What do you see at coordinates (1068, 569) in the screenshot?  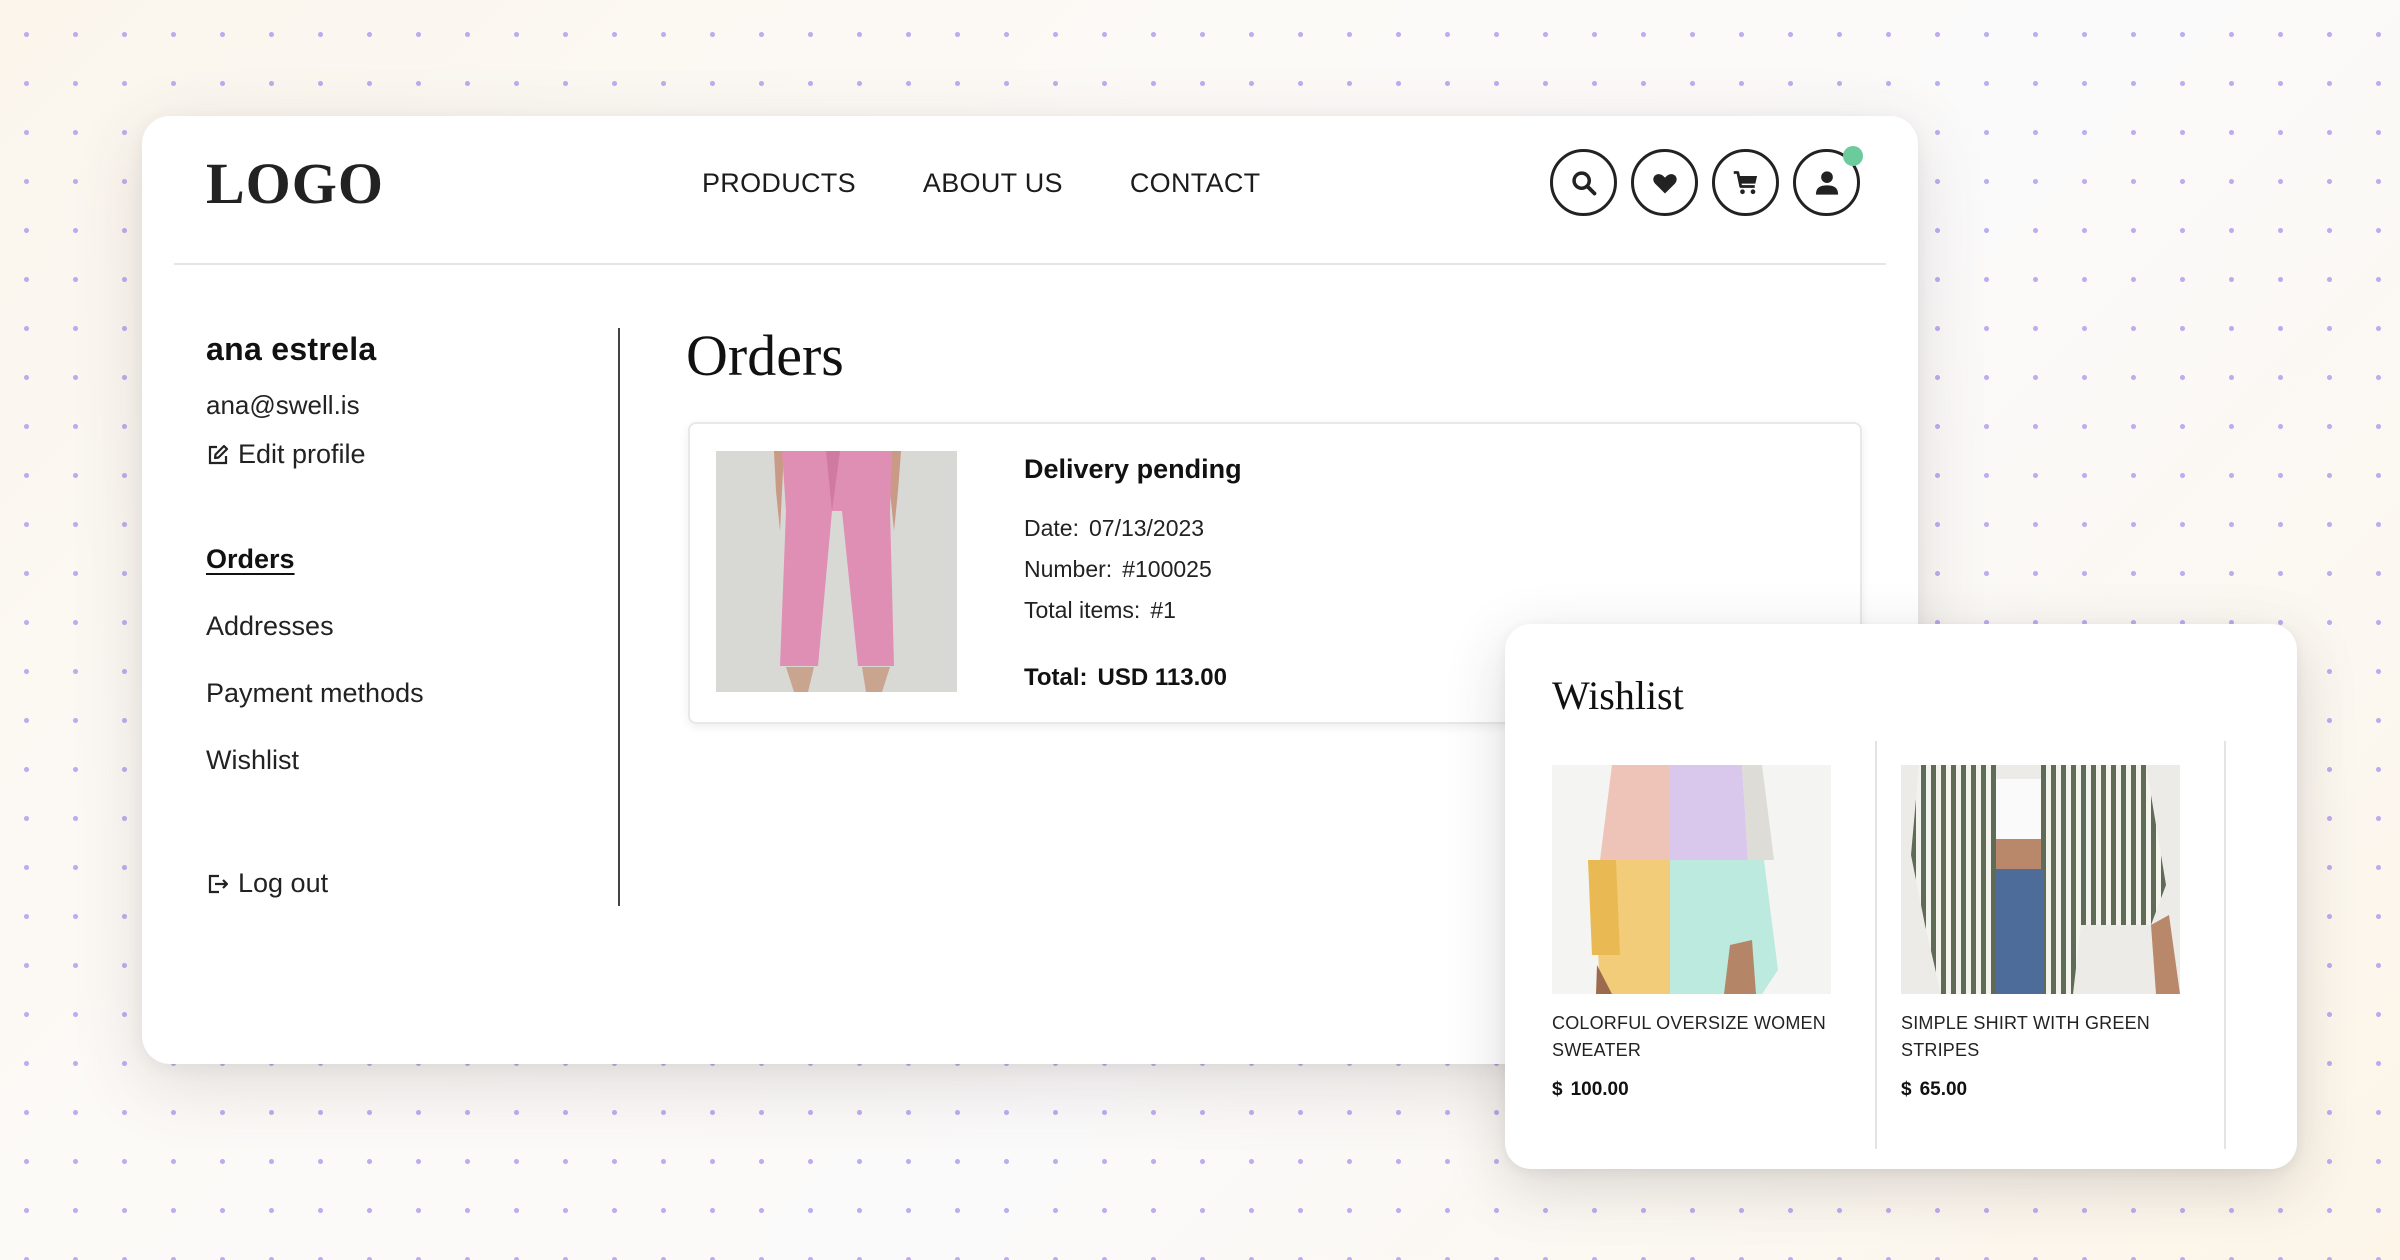 I see `order-number-label: Number:` at bounding box center [1068, 569].